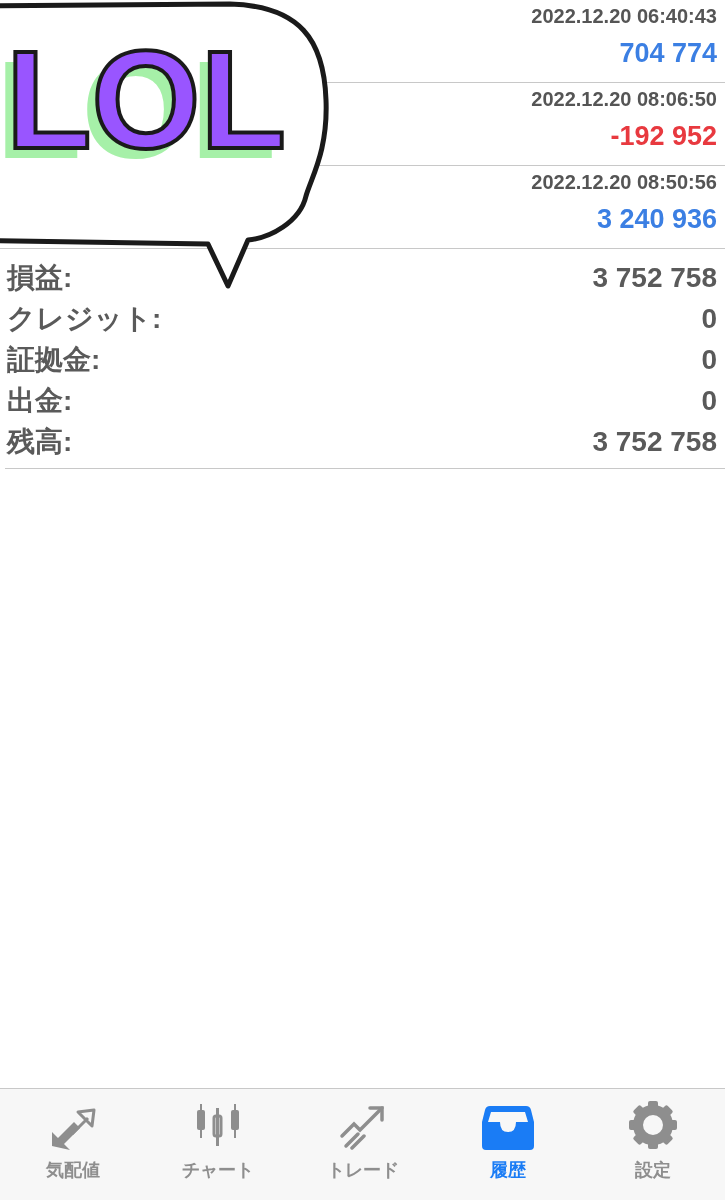  Describe the element at coordinates (146, 100) in the screenshot. I see `sticker-text: LOL` at that location.